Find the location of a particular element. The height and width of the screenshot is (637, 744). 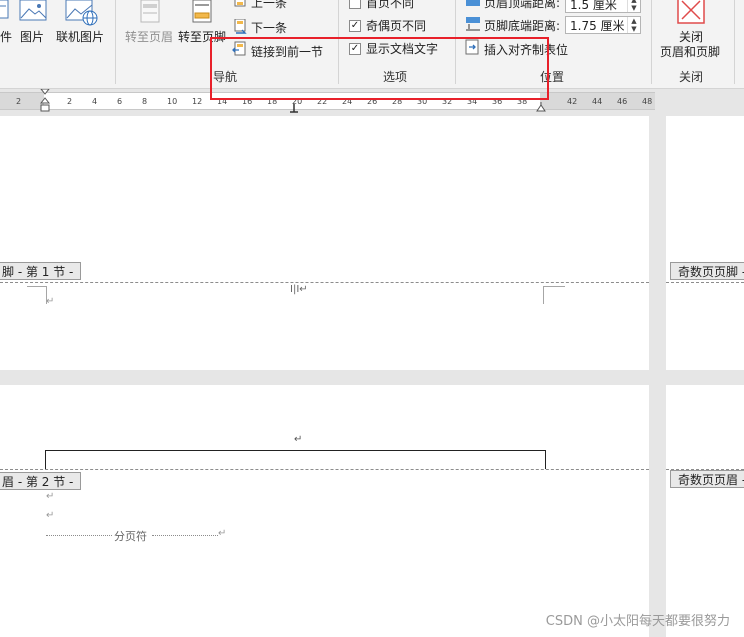

odd-even-different-option: ✓ 奇偶页不同 is located at coordinates (387, 25).